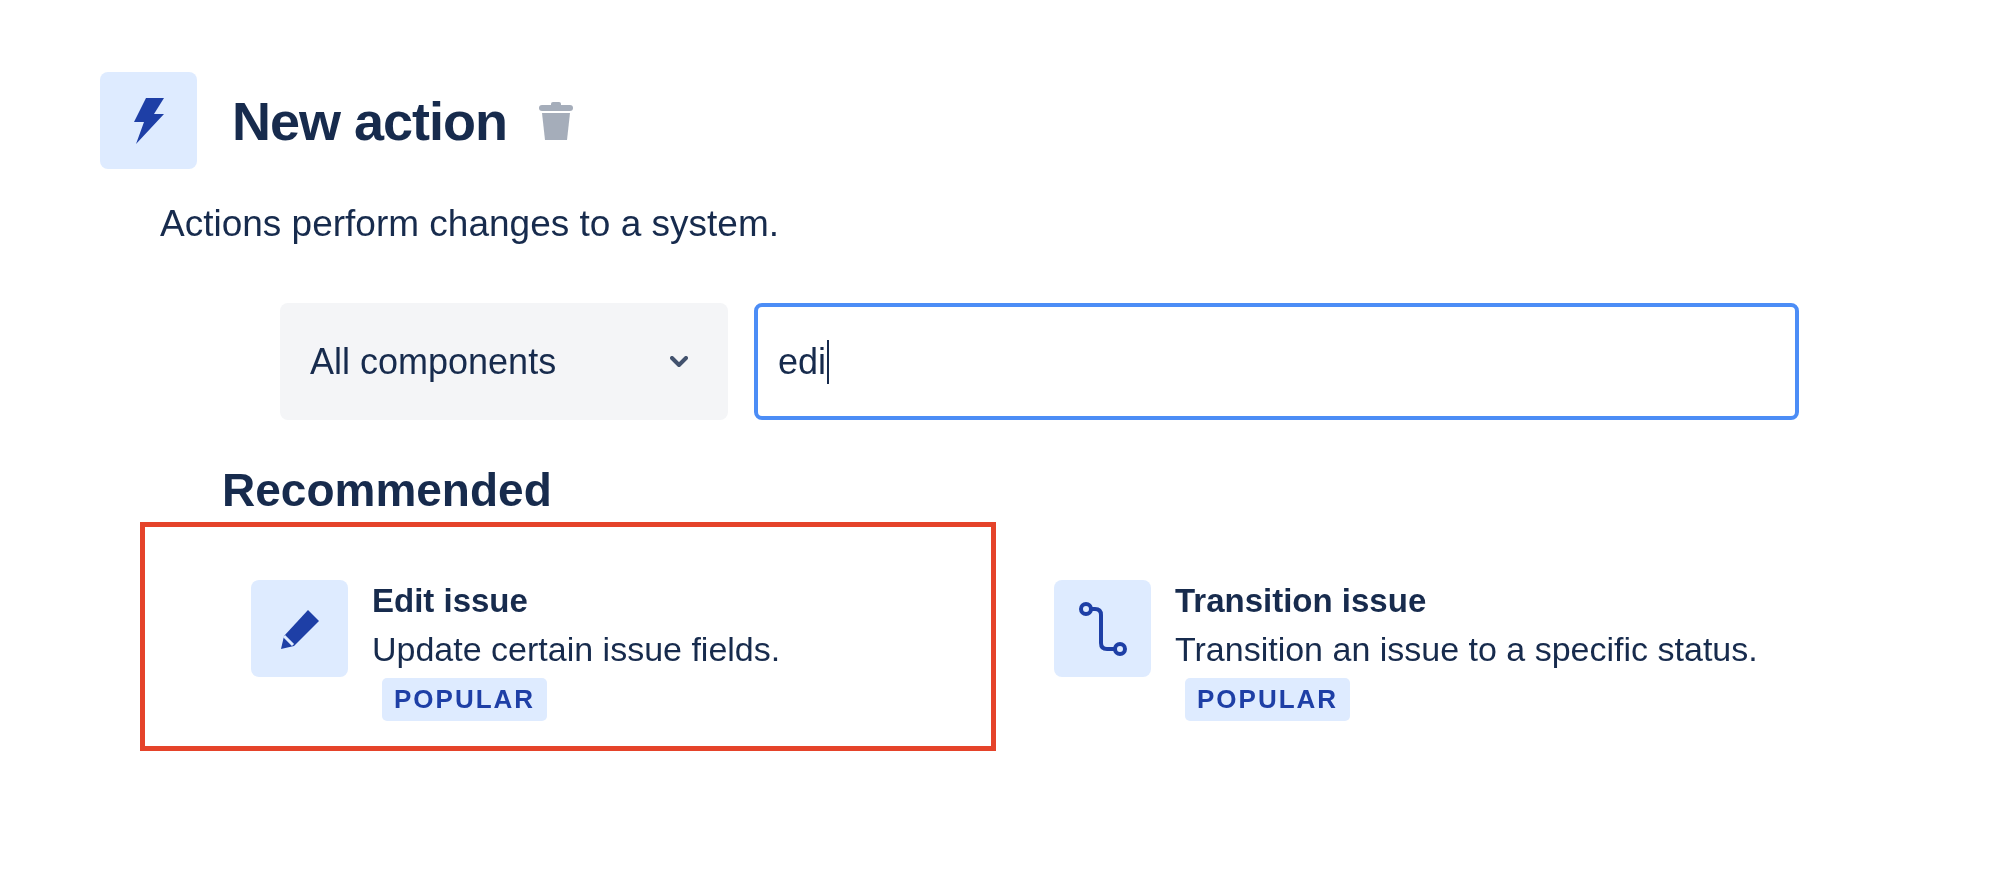  Describe the element at coordinates (1301, 601) in the screenshot. I see `action-card-title: Transition issue` at that location.